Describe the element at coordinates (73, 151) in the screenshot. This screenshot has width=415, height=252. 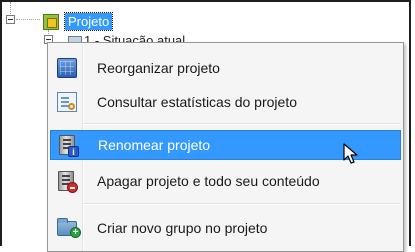
I see `rename-badge-icon: i` at that location.